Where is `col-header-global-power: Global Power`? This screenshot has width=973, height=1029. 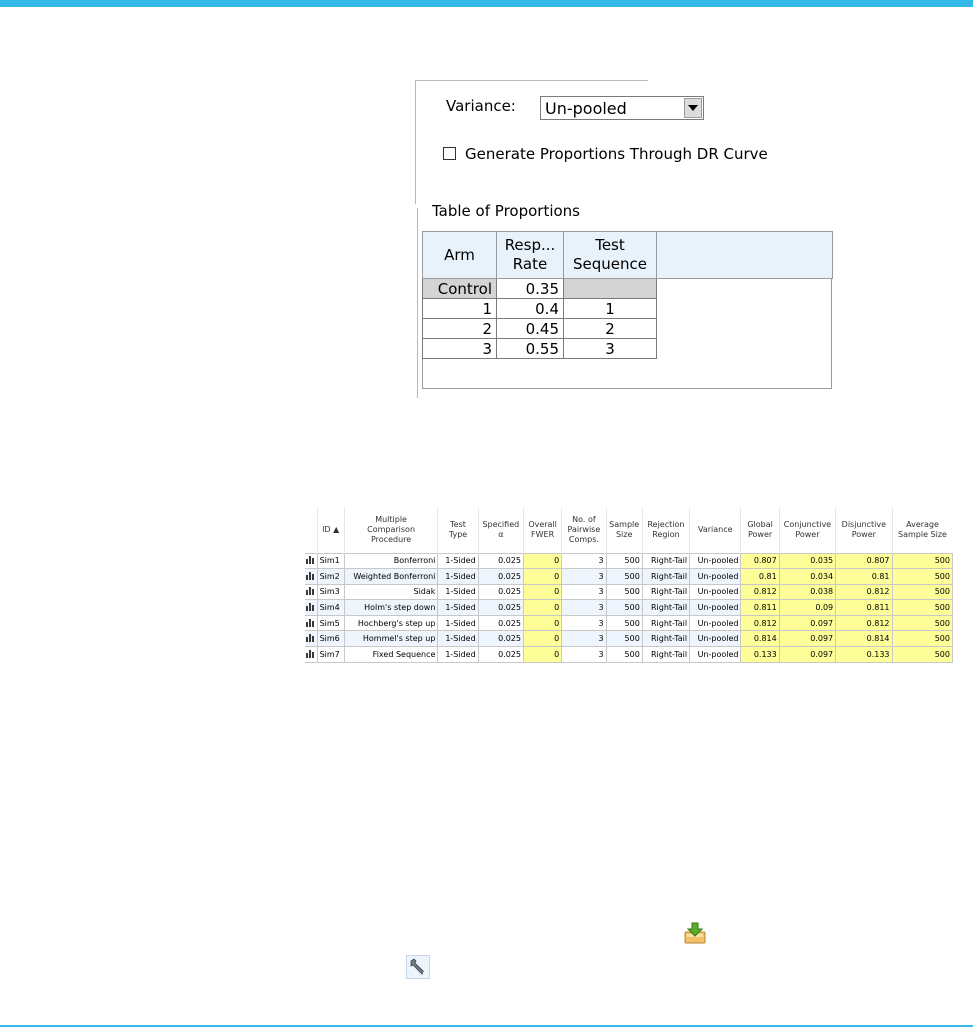
col-header-global-power: Global Power is located at coordinates (760, 530).